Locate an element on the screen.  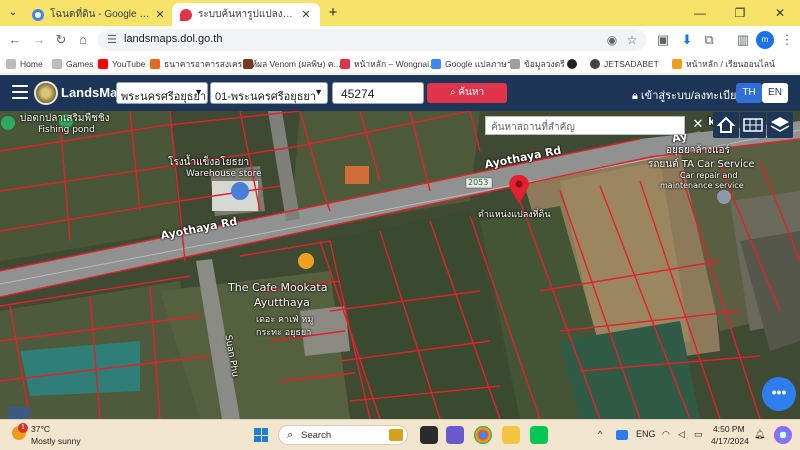
district-select: 01-พระนครศรีอยุธยา ▼ is located at coordinates (269, 93).